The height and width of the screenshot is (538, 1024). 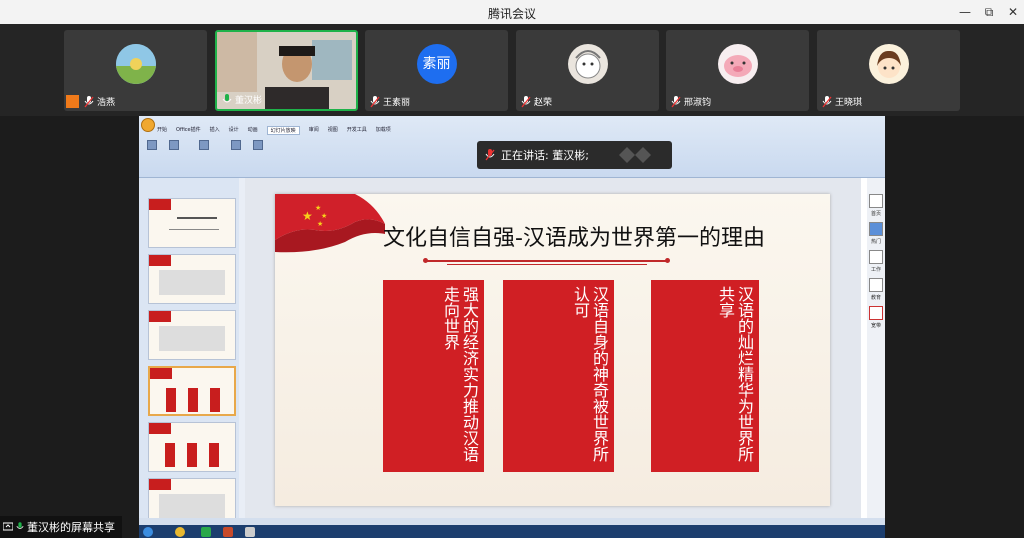 What do you see at coordinates (587, 70) in the screenshot?
I see `participant-tile: 赵荣` at bounding box center [587, 70].